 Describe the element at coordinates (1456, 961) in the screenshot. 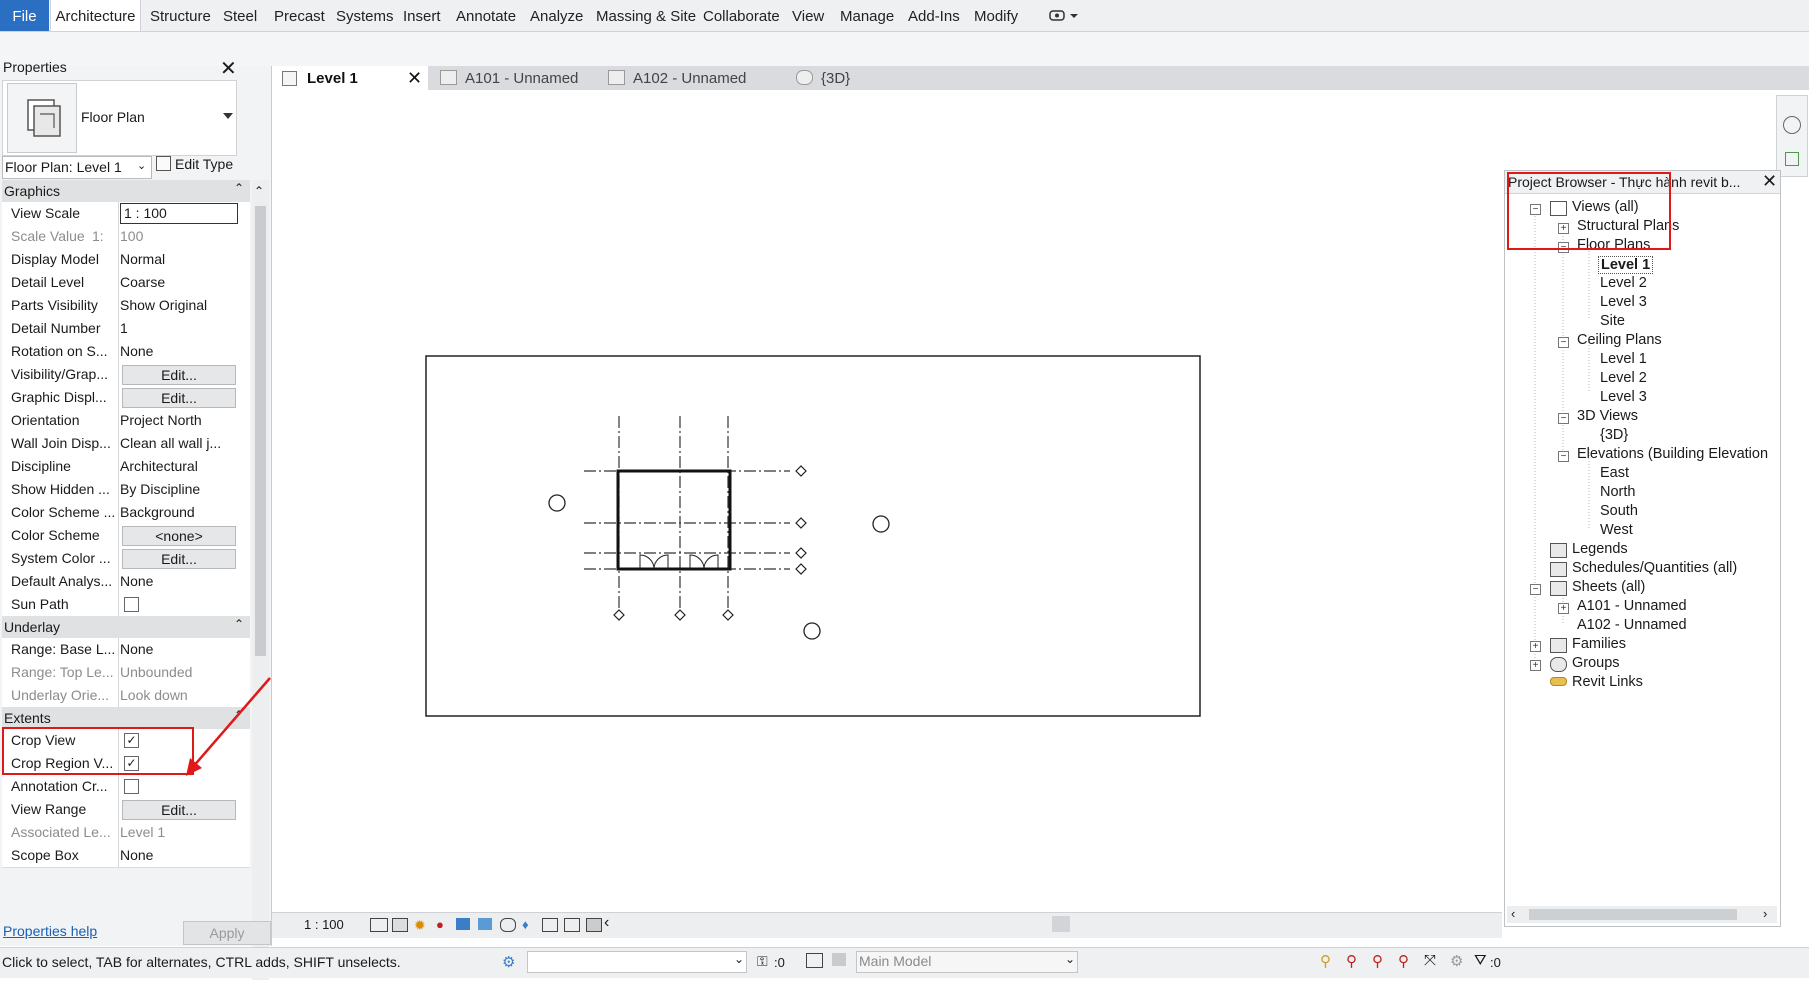

I see `background-process-icon: ⚙` at that location.